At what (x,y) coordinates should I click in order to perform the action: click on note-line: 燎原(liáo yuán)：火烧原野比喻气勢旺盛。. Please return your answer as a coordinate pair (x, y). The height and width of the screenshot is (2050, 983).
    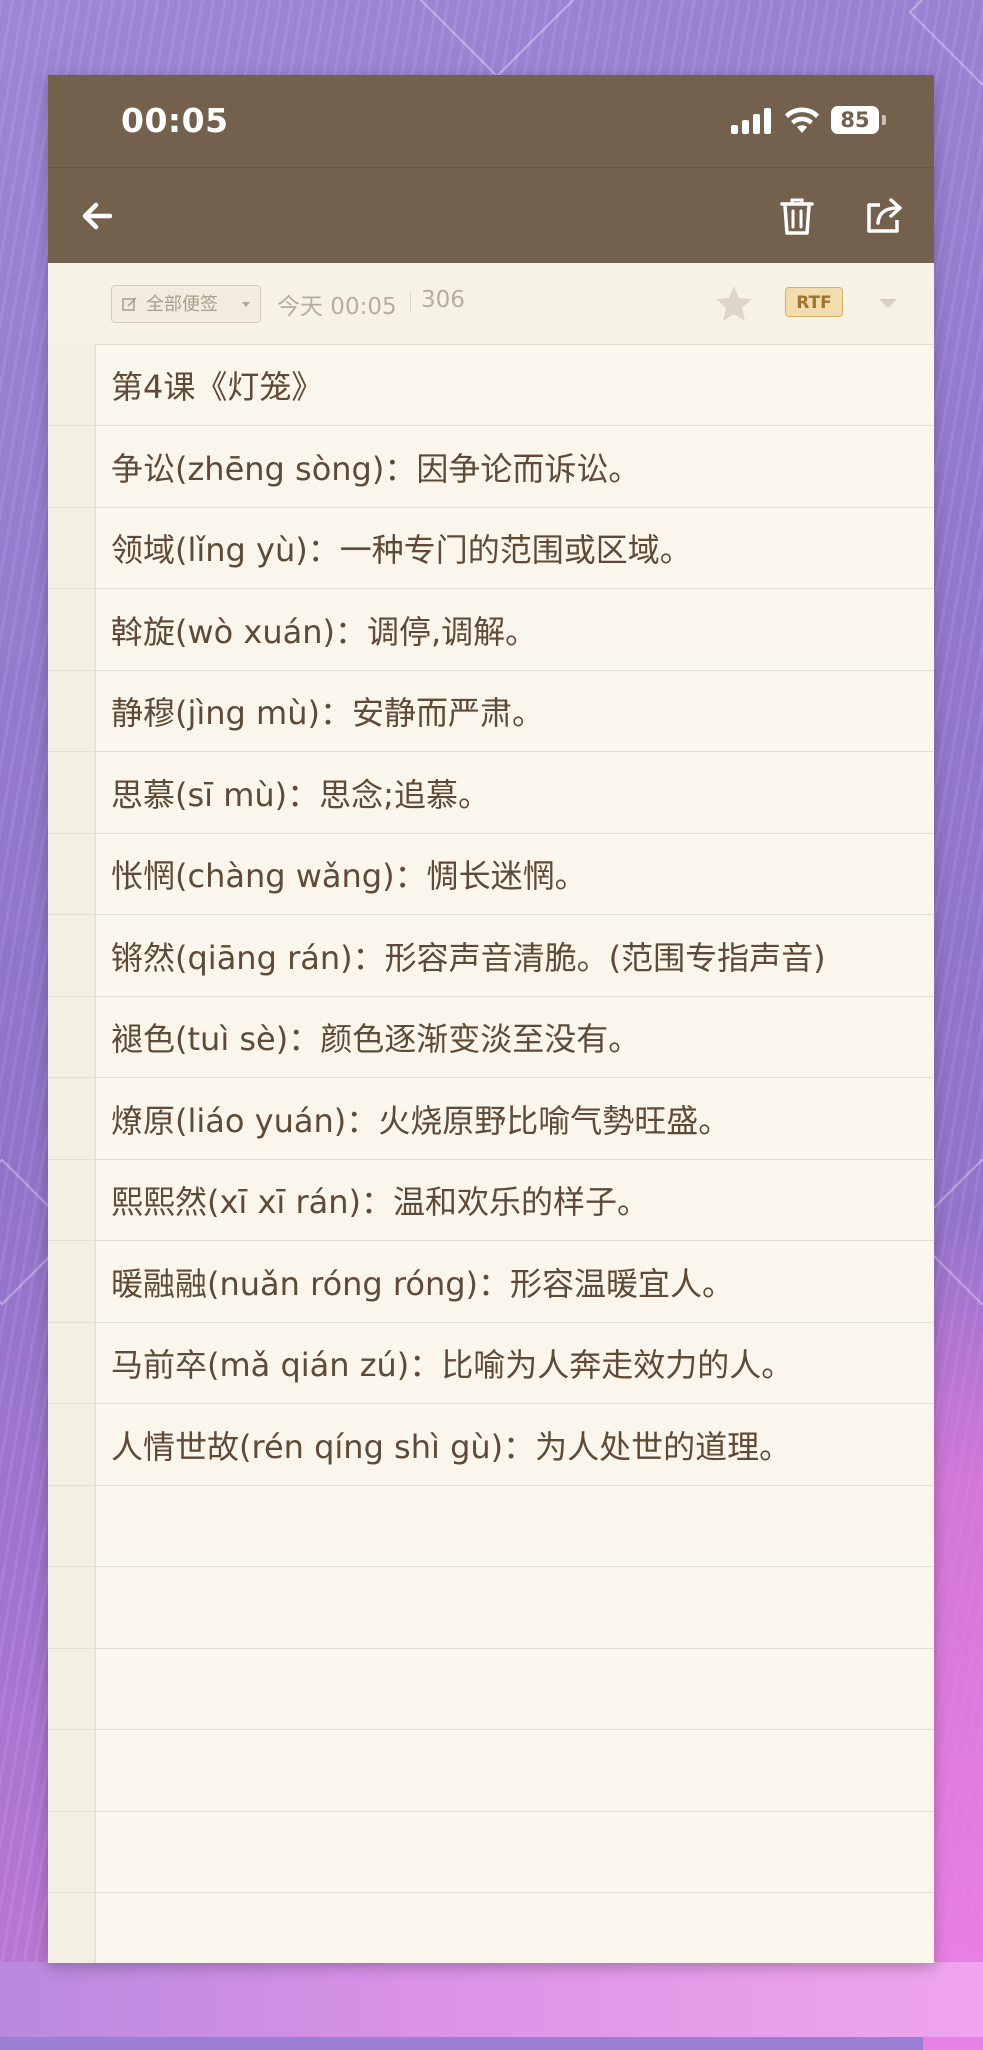
    Looking at the image, I should click on (491, 1119).